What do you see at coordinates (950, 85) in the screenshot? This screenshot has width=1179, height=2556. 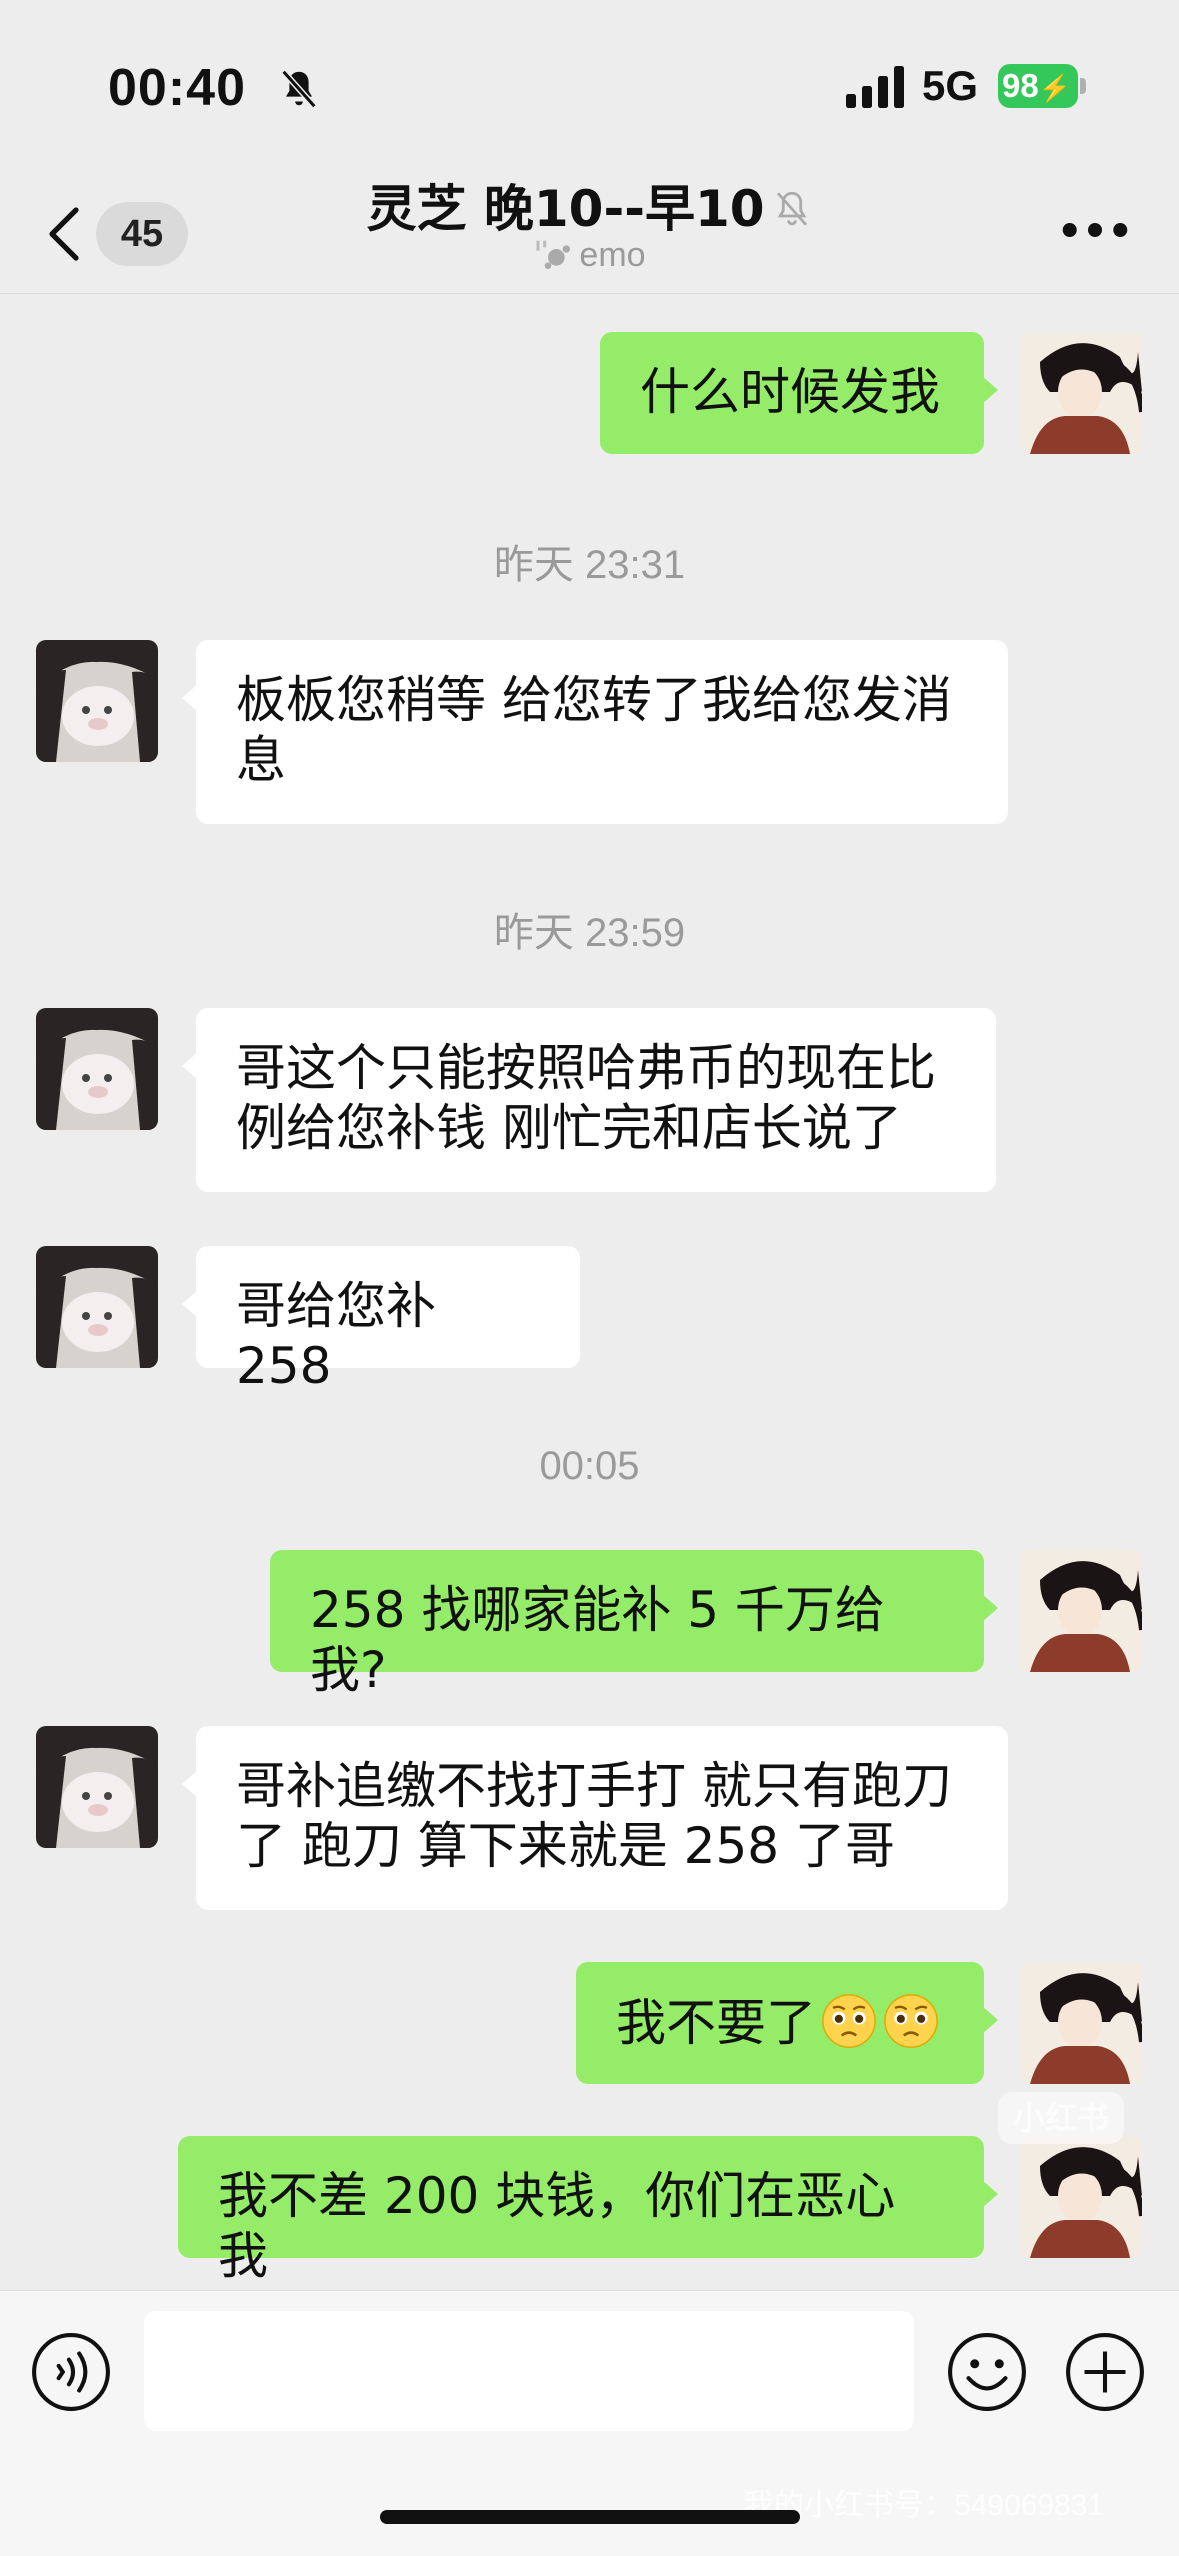 I see `network-type: 5G` at bounding box center [950, 85].